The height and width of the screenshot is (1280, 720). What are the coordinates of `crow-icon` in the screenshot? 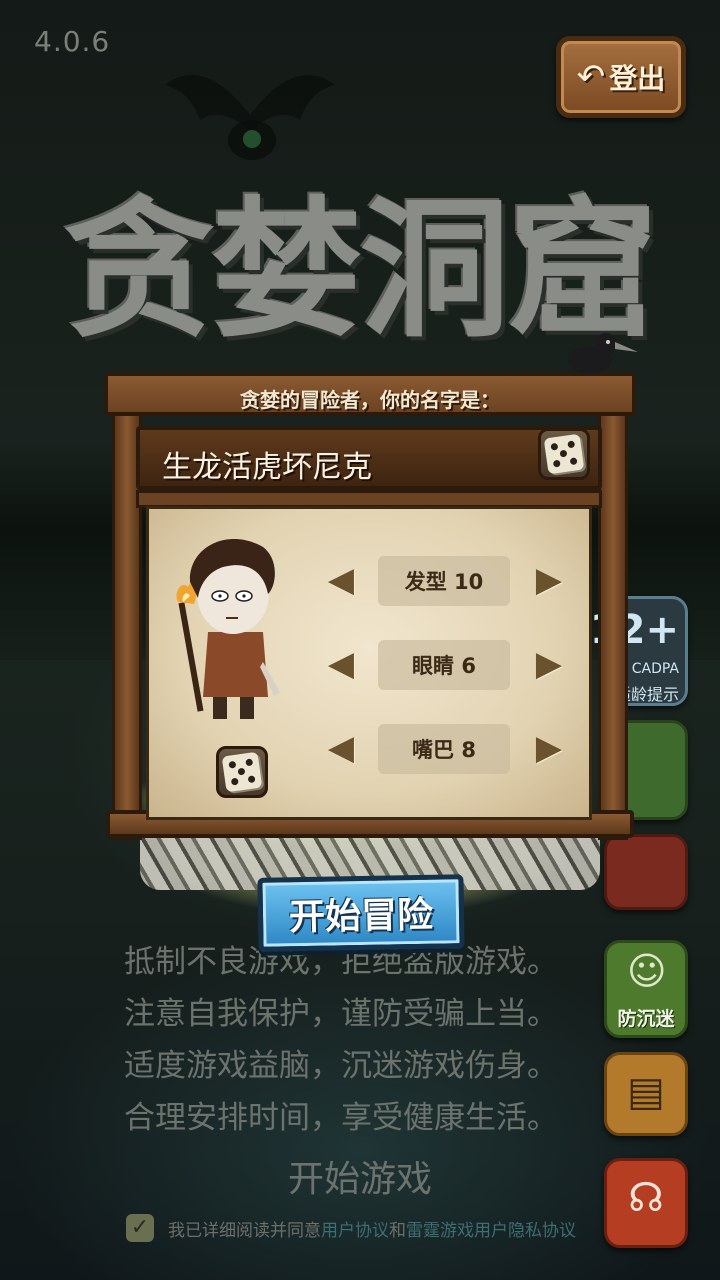 It's located at (603, 353).